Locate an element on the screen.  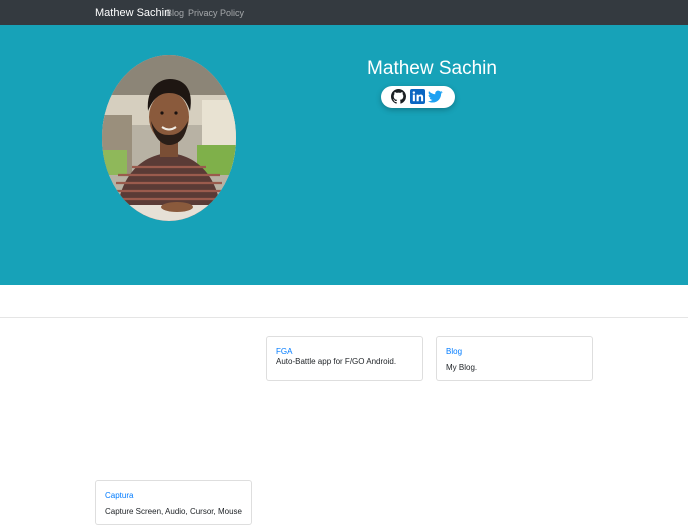
project-title-fga: FGA is located at coordinates (284, 352).